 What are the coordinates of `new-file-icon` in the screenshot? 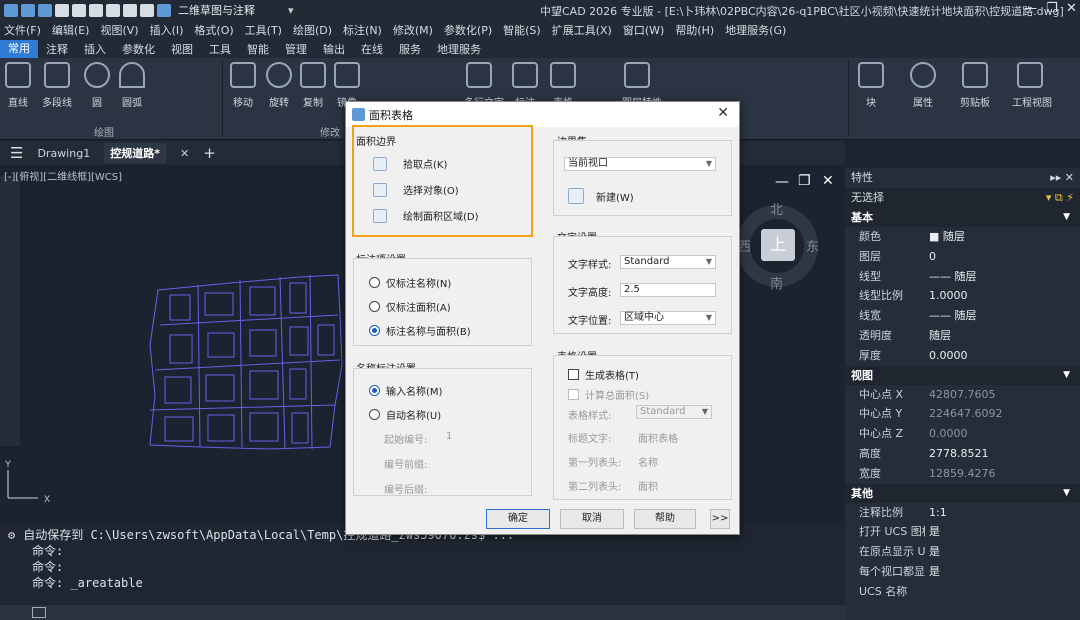 It's located at (28, 10).